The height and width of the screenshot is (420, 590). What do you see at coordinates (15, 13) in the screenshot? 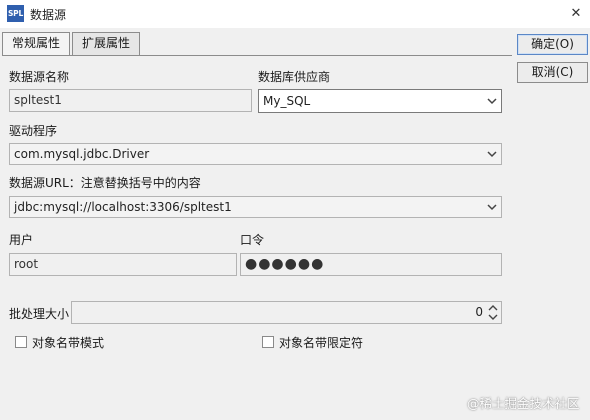
I see `spl-app-icon: SPL` at bounding box center [15, 13].